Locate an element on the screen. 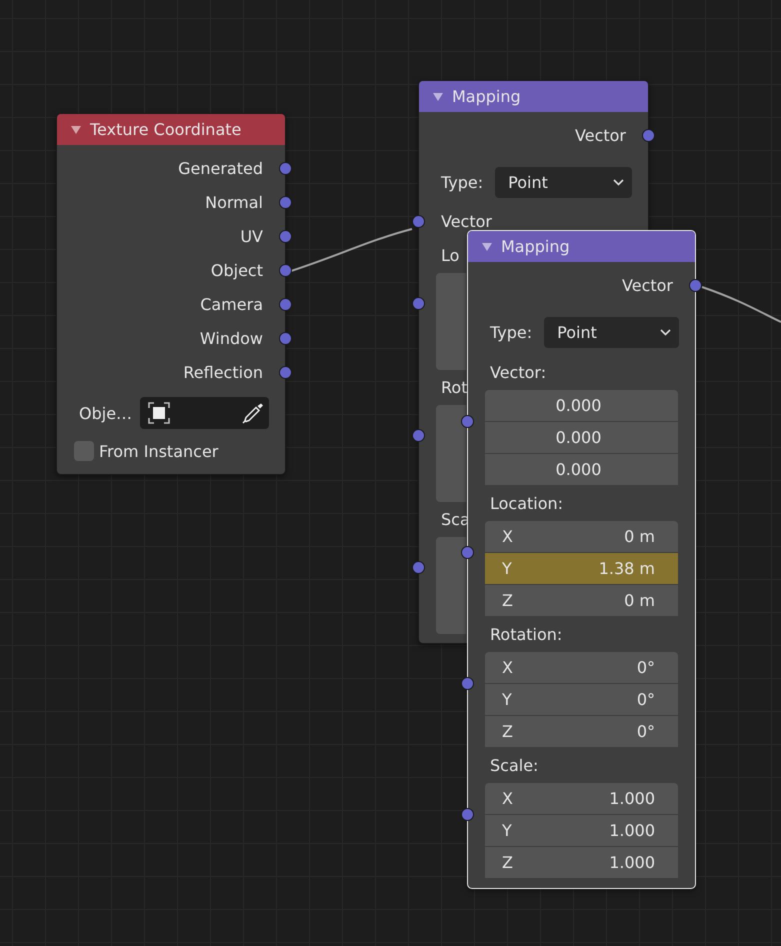 This screenshot has height=946, width=781. number-field: Z 1.000 is located at coordinates (581, 863).